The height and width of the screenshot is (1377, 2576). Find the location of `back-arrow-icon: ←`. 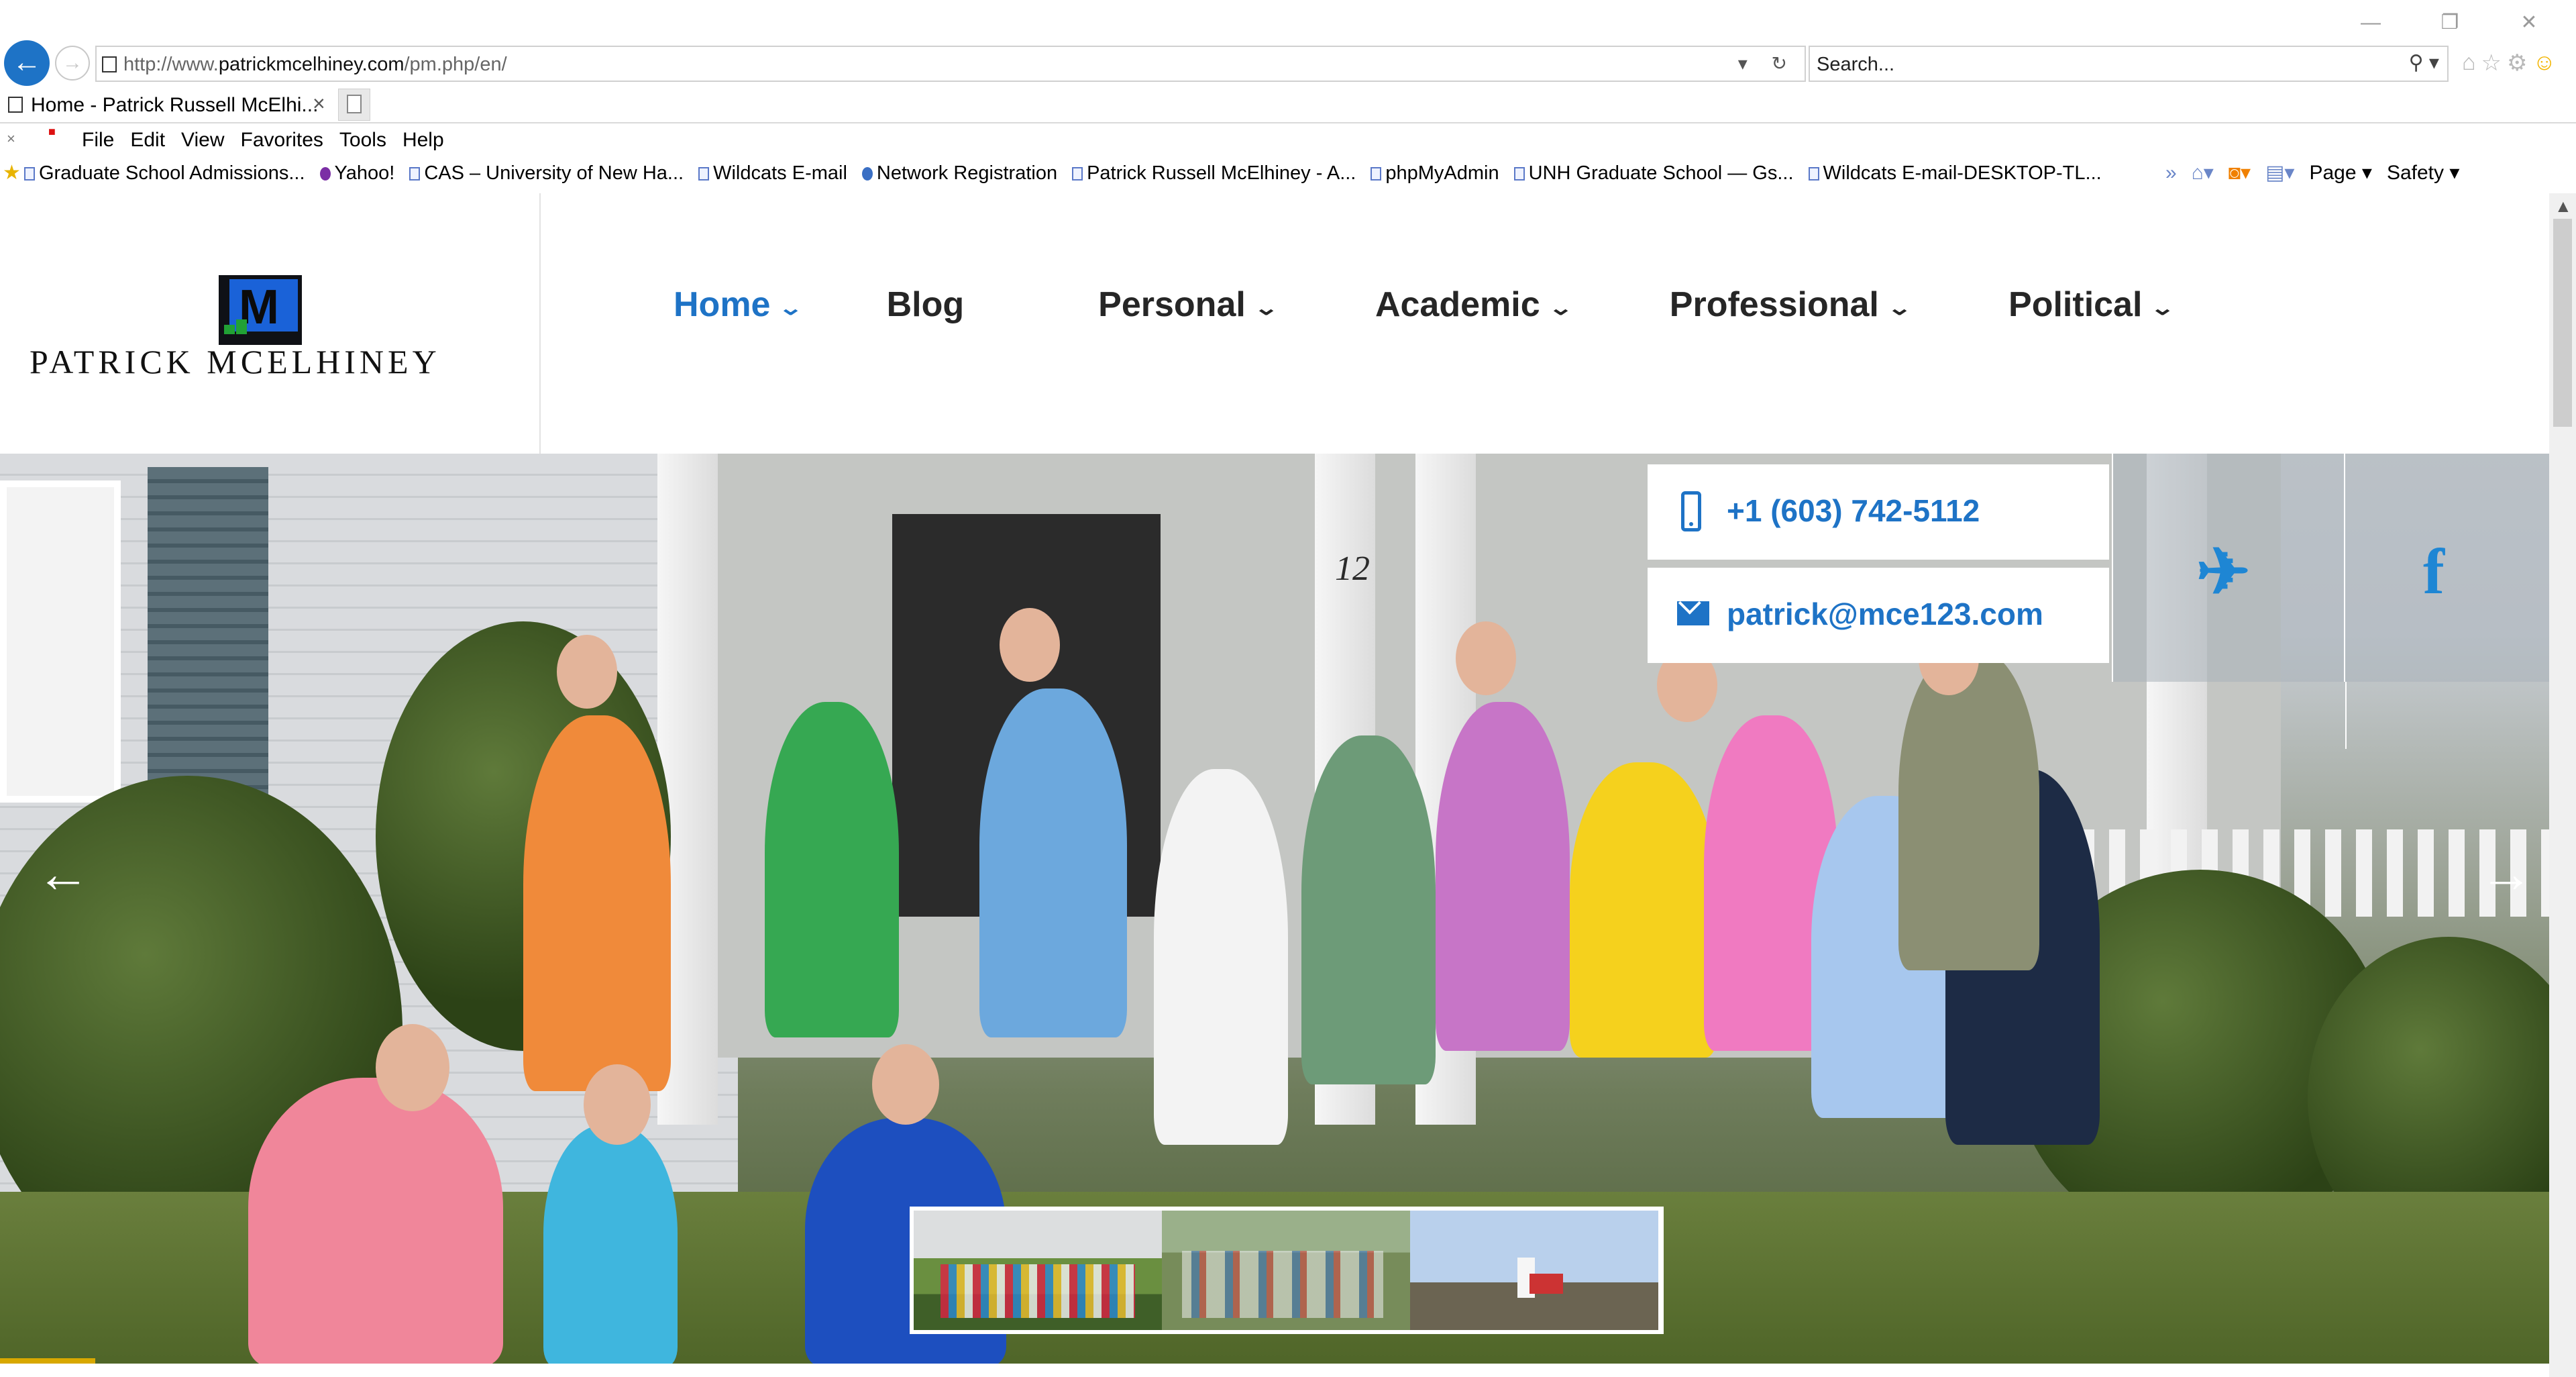

back-arrow-icon: ← is located at coordinates (27, 63).